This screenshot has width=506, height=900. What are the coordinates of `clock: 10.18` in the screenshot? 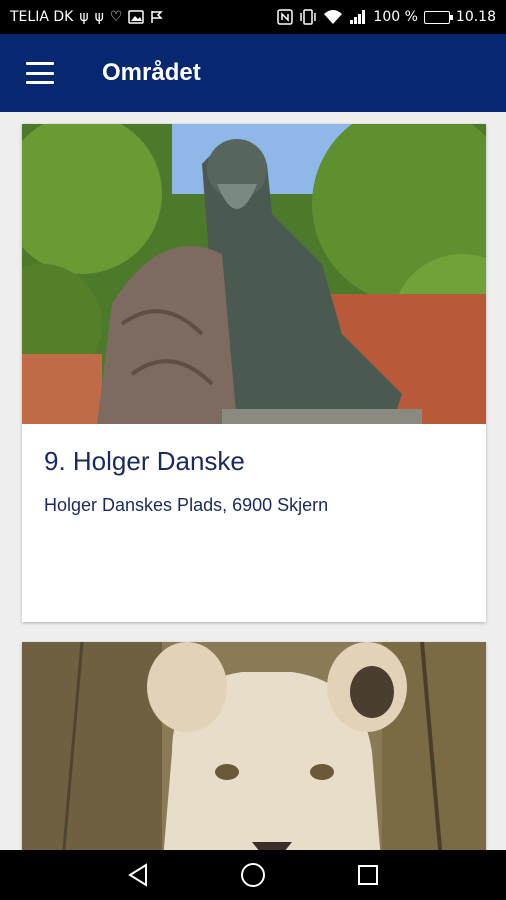 It's located at (475, 17).